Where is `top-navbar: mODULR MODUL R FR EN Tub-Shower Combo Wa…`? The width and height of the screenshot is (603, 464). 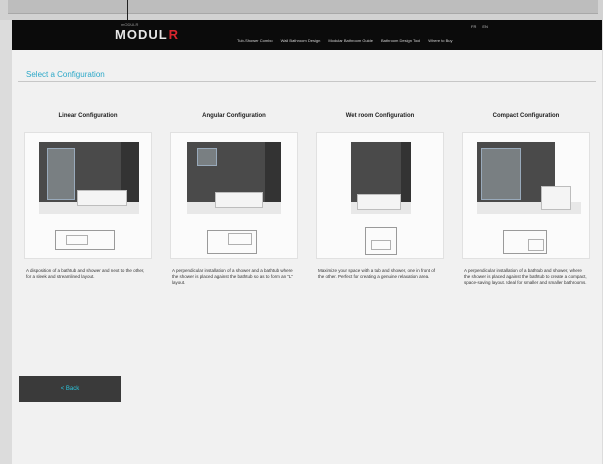
top-navbar: mODULR MODUL R FR EN Tub-Shower Combo Wa… is located at coordinates (307, 35).